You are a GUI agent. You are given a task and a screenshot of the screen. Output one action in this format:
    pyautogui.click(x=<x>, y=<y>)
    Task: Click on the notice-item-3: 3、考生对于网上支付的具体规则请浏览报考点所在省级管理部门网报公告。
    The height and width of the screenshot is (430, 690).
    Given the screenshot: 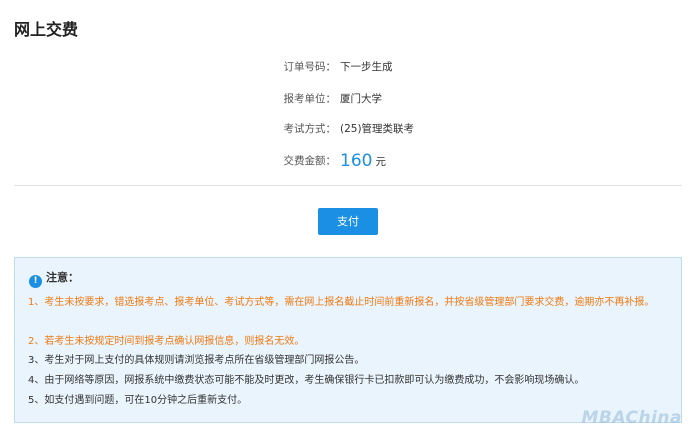 What is the action you would take?
    pyautogui.click(x=196, y=360)
    